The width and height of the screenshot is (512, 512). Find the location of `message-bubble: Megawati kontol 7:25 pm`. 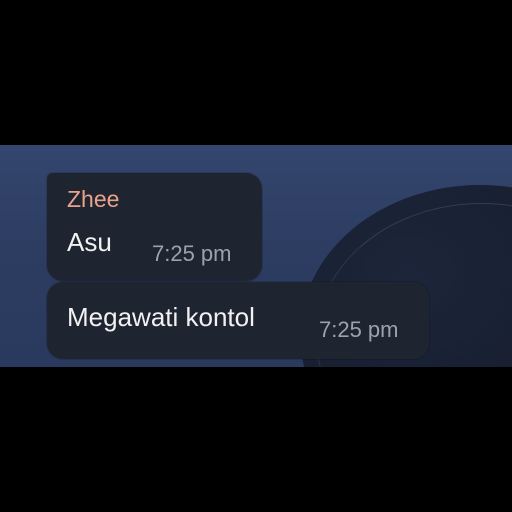

message-bubble: Megawati kontol 7:25 pm is located at coordinates (238, 320).